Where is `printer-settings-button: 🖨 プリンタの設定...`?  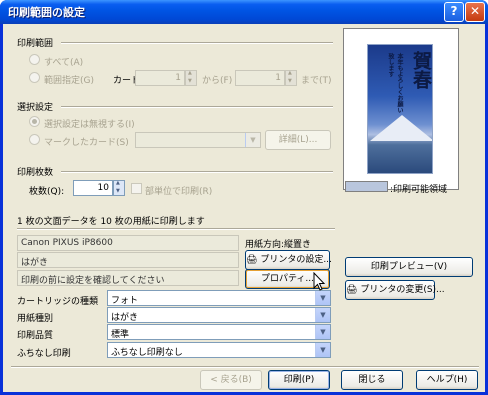
printer-settings-button: 🖨 プリンタの設定... is located at coordinates (288, 260).